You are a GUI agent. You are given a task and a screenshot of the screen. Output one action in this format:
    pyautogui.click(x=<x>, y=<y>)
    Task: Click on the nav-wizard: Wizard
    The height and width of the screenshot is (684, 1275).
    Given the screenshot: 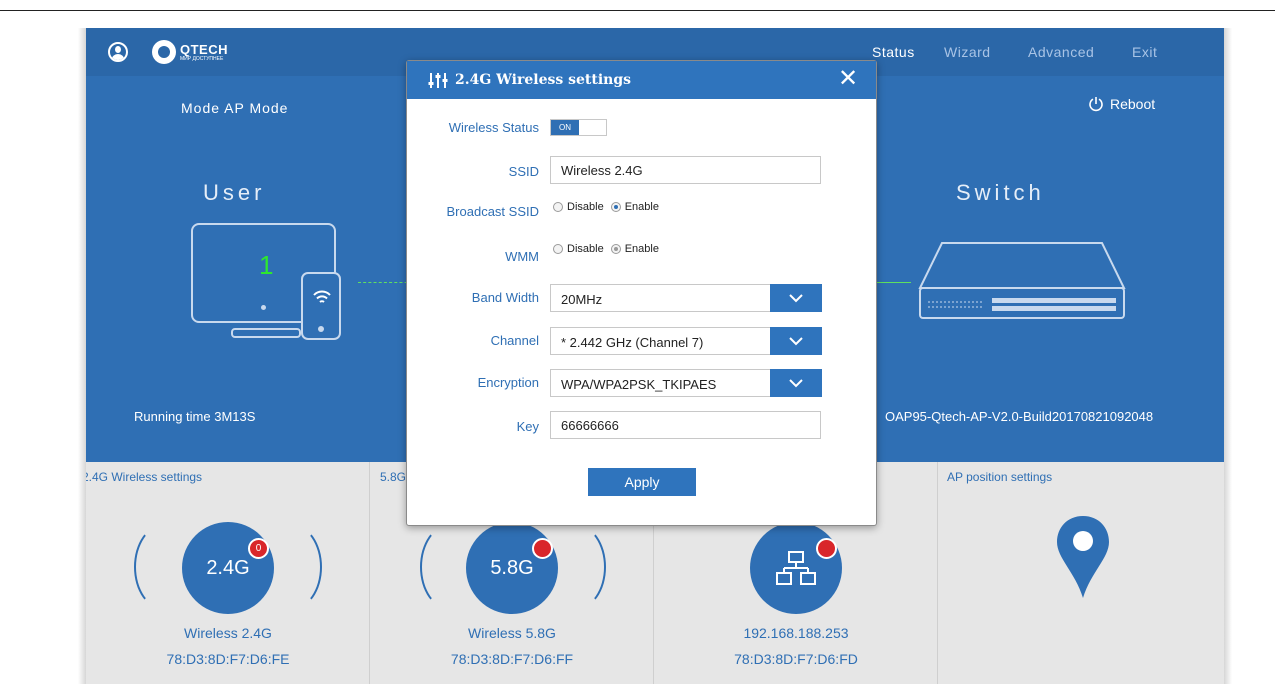 What is the action you would take?
    pyautogui.click(x=967, y=52)
    